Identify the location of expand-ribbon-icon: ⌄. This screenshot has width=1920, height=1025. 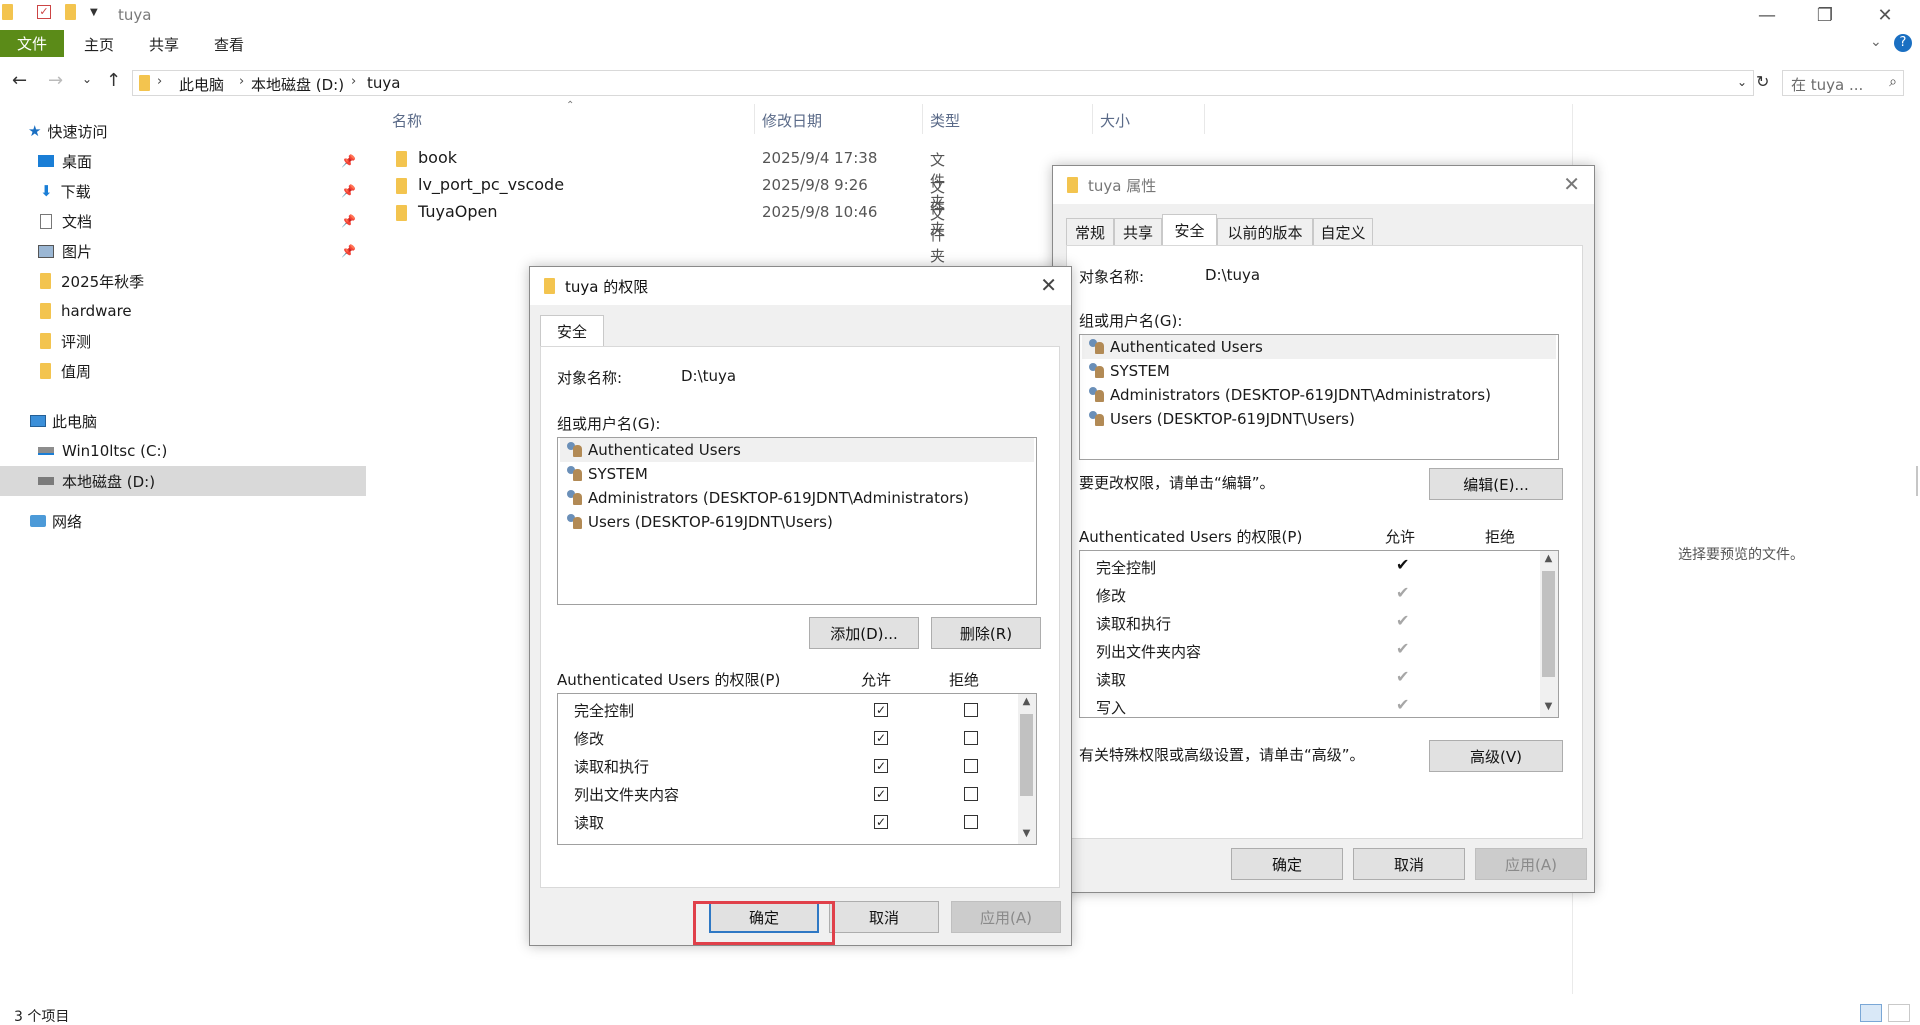
(1876, 42).